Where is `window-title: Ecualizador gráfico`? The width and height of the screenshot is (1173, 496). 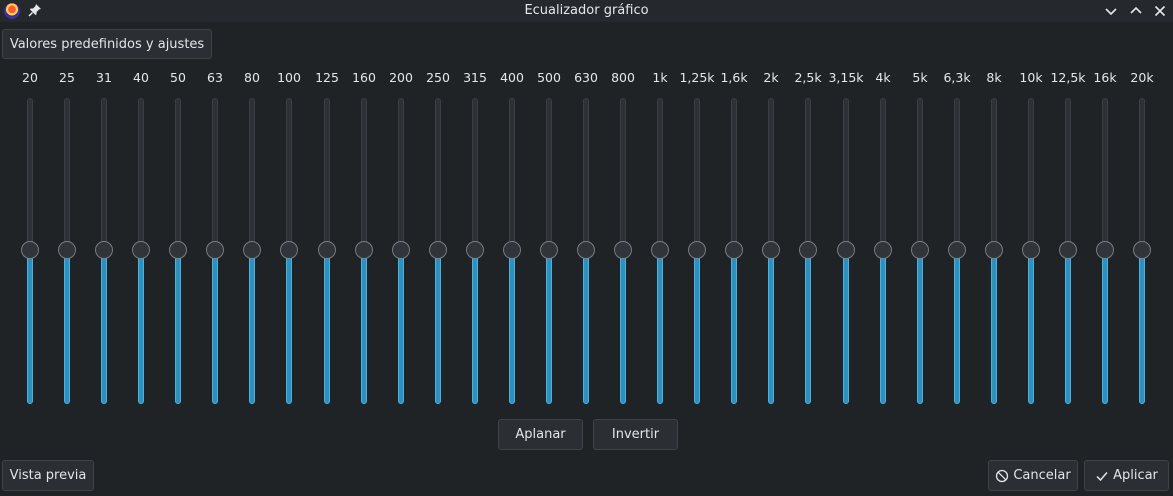
window-title: Ecualizador gráfico is located at coordinates (586, 10).